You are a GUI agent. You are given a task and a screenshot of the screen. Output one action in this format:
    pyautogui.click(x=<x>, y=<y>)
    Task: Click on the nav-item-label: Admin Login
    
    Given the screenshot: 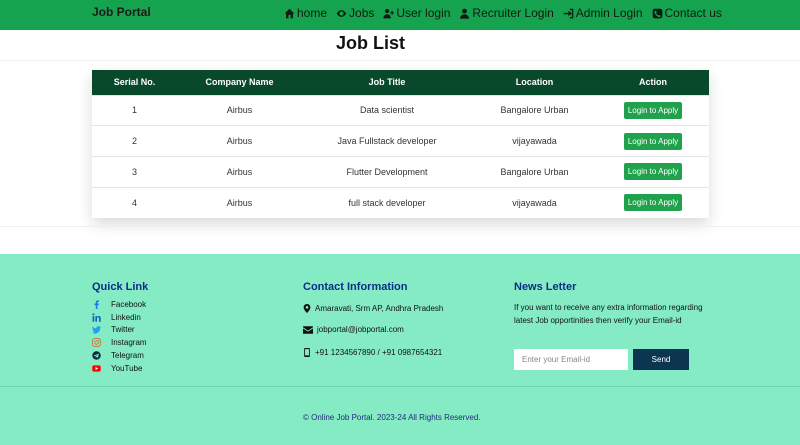 What is the action you would take?
    pyautogui.click(x=609, y=13)
    